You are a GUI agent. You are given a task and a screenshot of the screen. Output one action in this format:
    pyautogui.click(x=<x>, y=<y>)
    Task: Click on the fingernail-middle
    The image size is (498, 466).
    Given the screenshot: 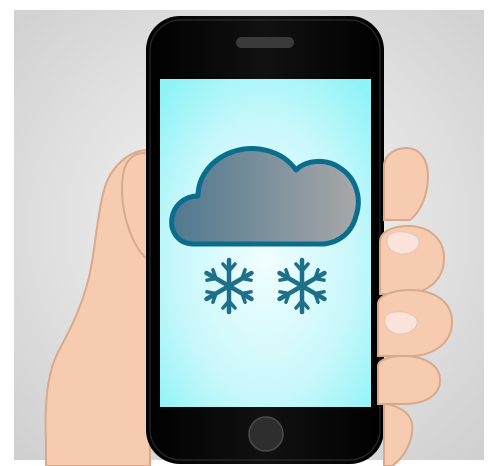 What is the action you would take?
    pyautogui.click(x=403, y=243)
    